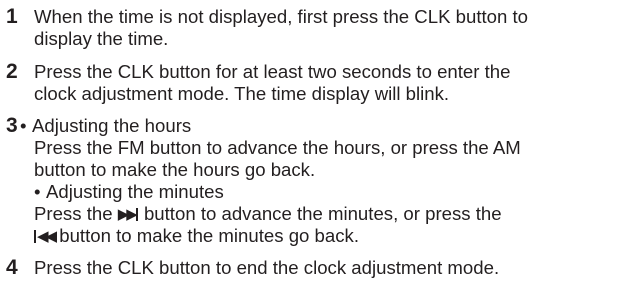  I want to click on bullet-heading-minutes: • Adjusting the minutes, so click(323, 192).